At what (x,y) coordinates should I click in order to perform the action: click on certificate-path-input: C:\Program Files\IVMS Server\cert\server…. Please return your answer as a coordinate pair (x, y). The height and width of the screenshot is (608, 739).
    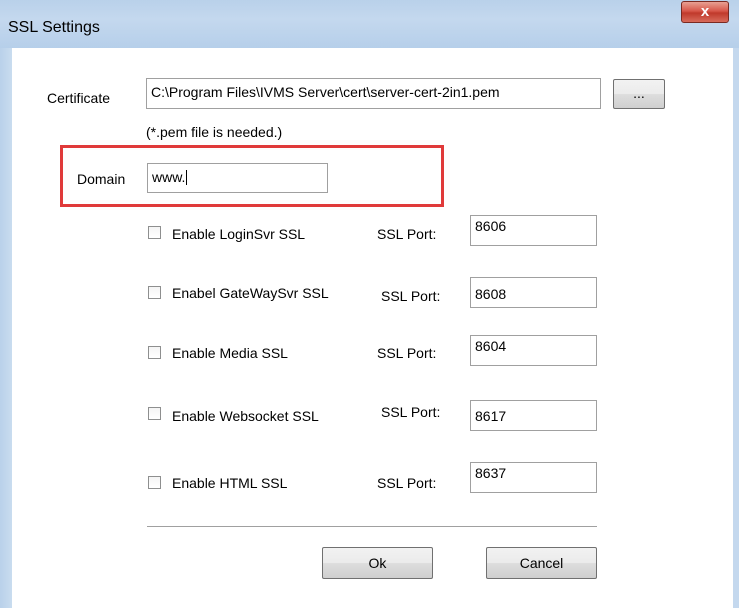
    Looking at the image, I should click on (373, 93).